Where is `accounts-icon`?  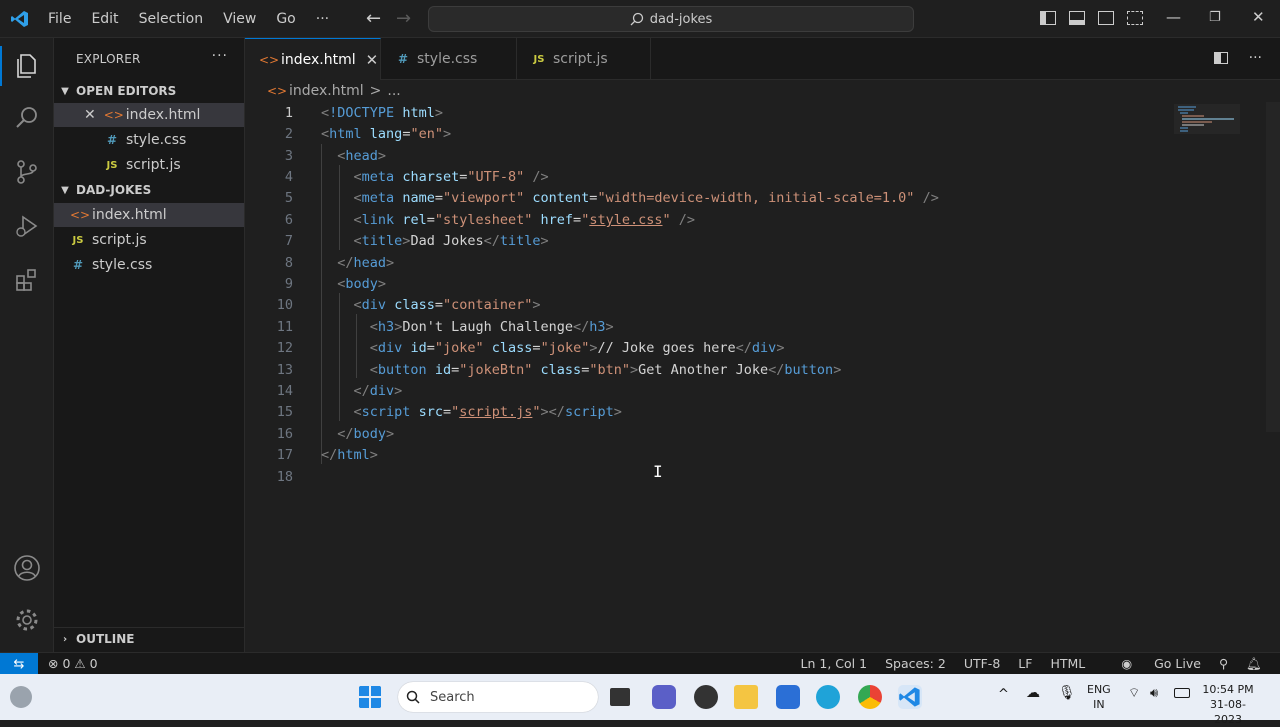
accounts-icon is located at coordinates (27, 568).